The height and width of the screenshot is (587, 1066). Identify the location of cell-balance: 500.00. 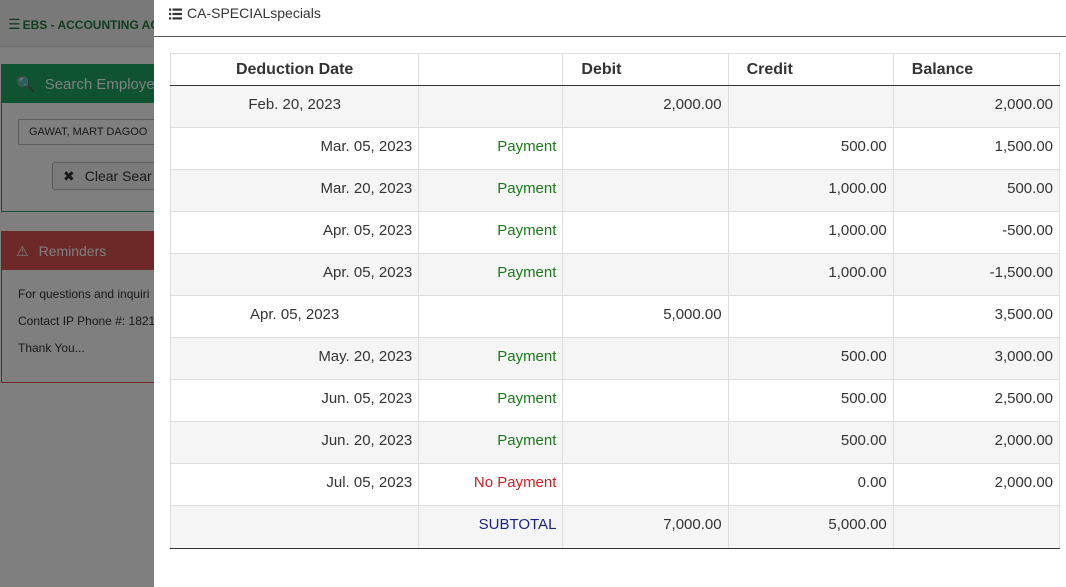
(976, 190).